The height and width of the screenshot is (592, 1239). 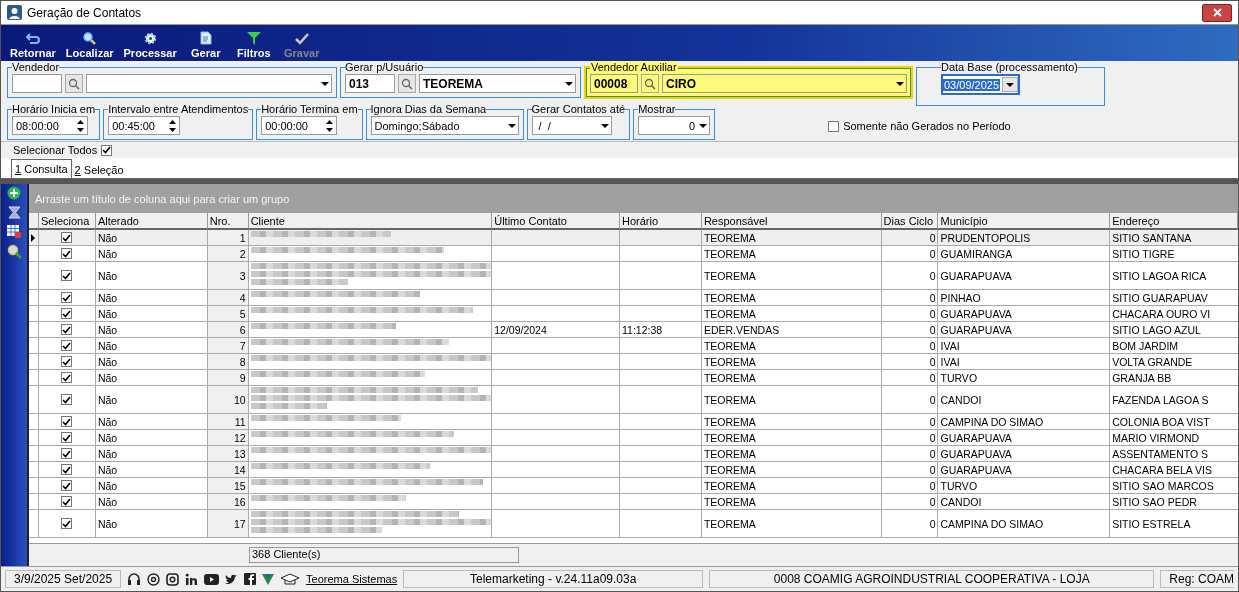 I want to click on time-field: 00:00:00, so click(x=299, y=125).